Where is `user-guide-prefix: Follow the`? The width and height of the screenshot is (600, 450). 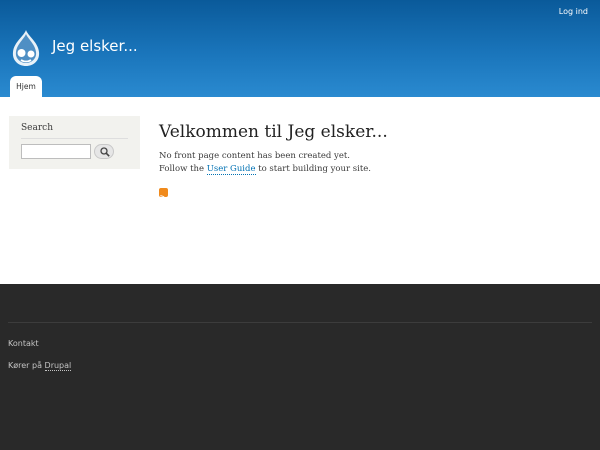
user-guide-prefix: Follow the is located at coordinates (183, 169).